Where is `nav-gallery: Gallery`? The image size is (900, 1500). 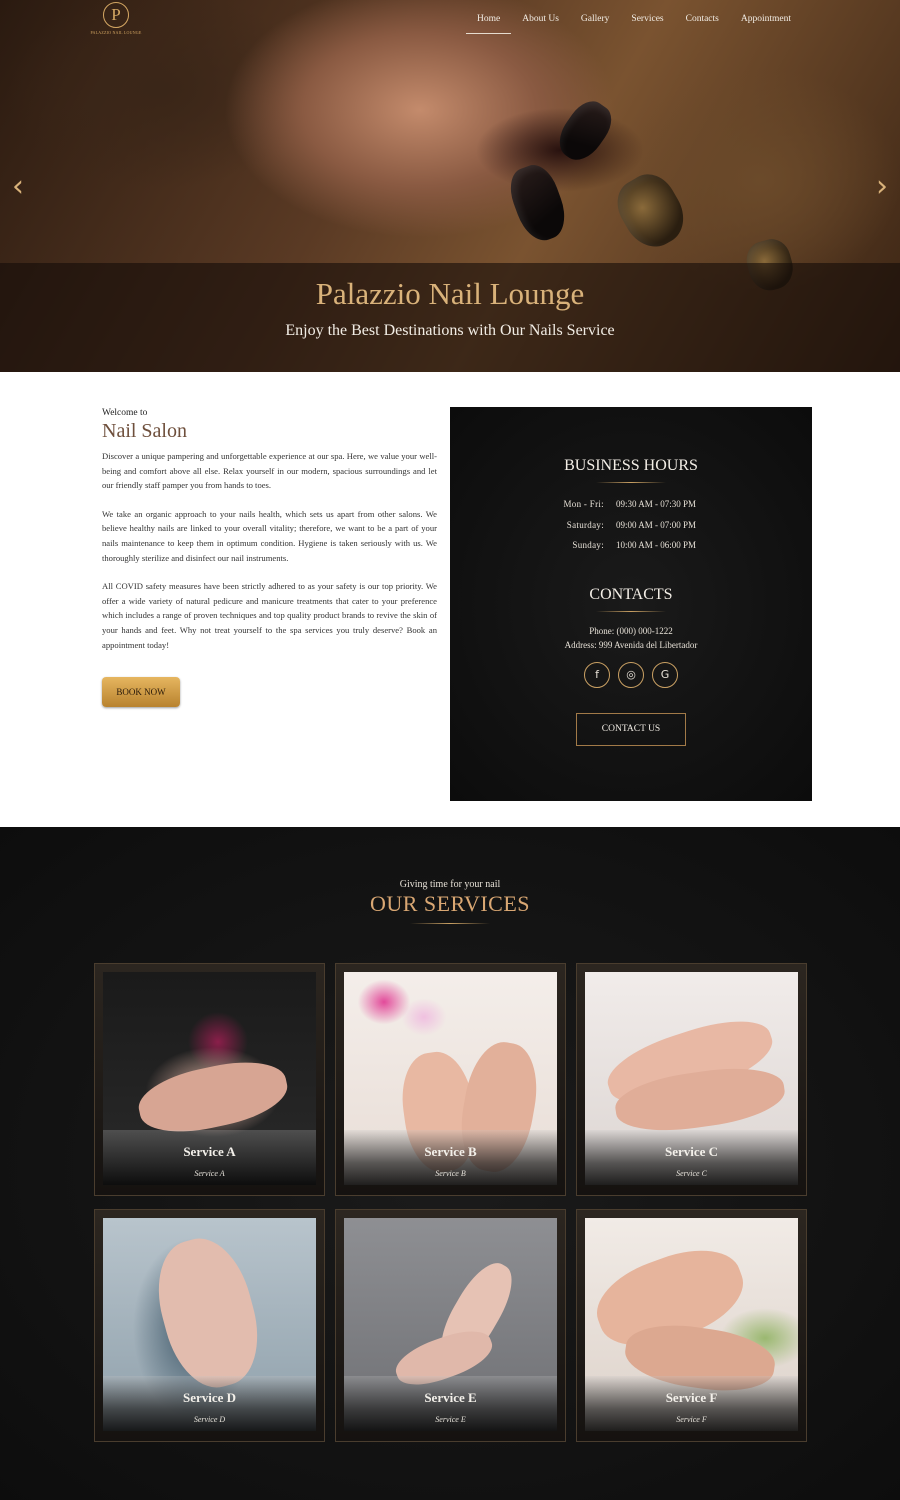 nav-gallery: Gallery is located at coordinates (595, 23).